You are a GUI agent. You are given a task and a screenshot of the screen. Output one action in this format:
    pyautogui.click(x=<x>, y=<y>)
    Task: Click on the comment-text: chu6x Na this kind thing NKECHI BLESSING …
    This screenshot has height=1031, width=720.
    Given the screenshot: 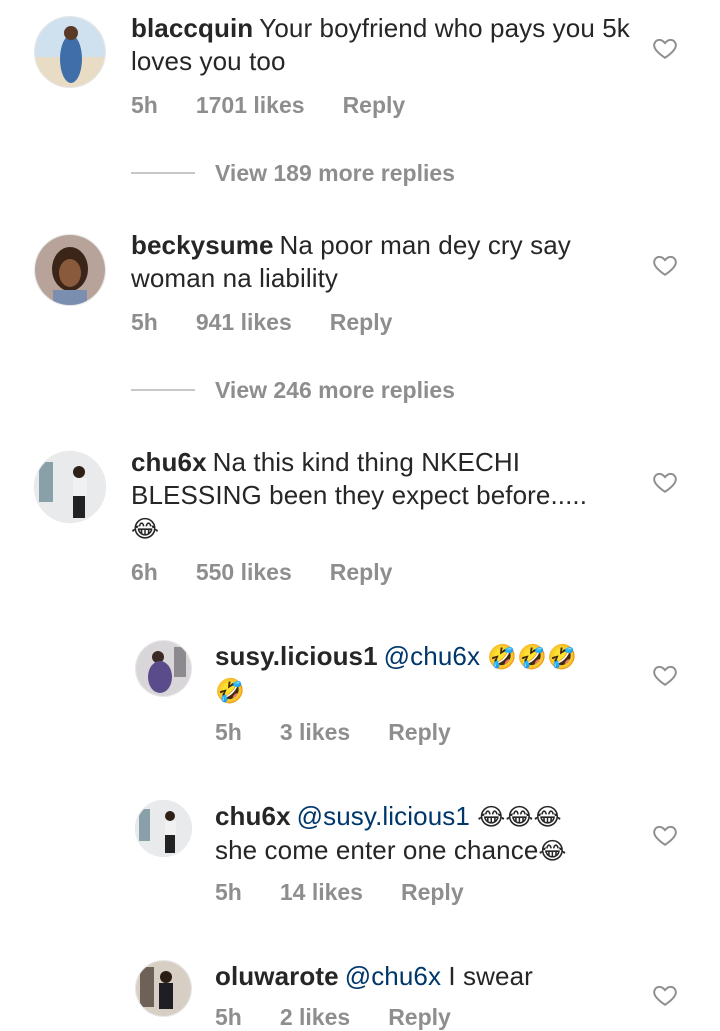 What is the action you would take?
    pyautogui.click(x=381, y=496)
    